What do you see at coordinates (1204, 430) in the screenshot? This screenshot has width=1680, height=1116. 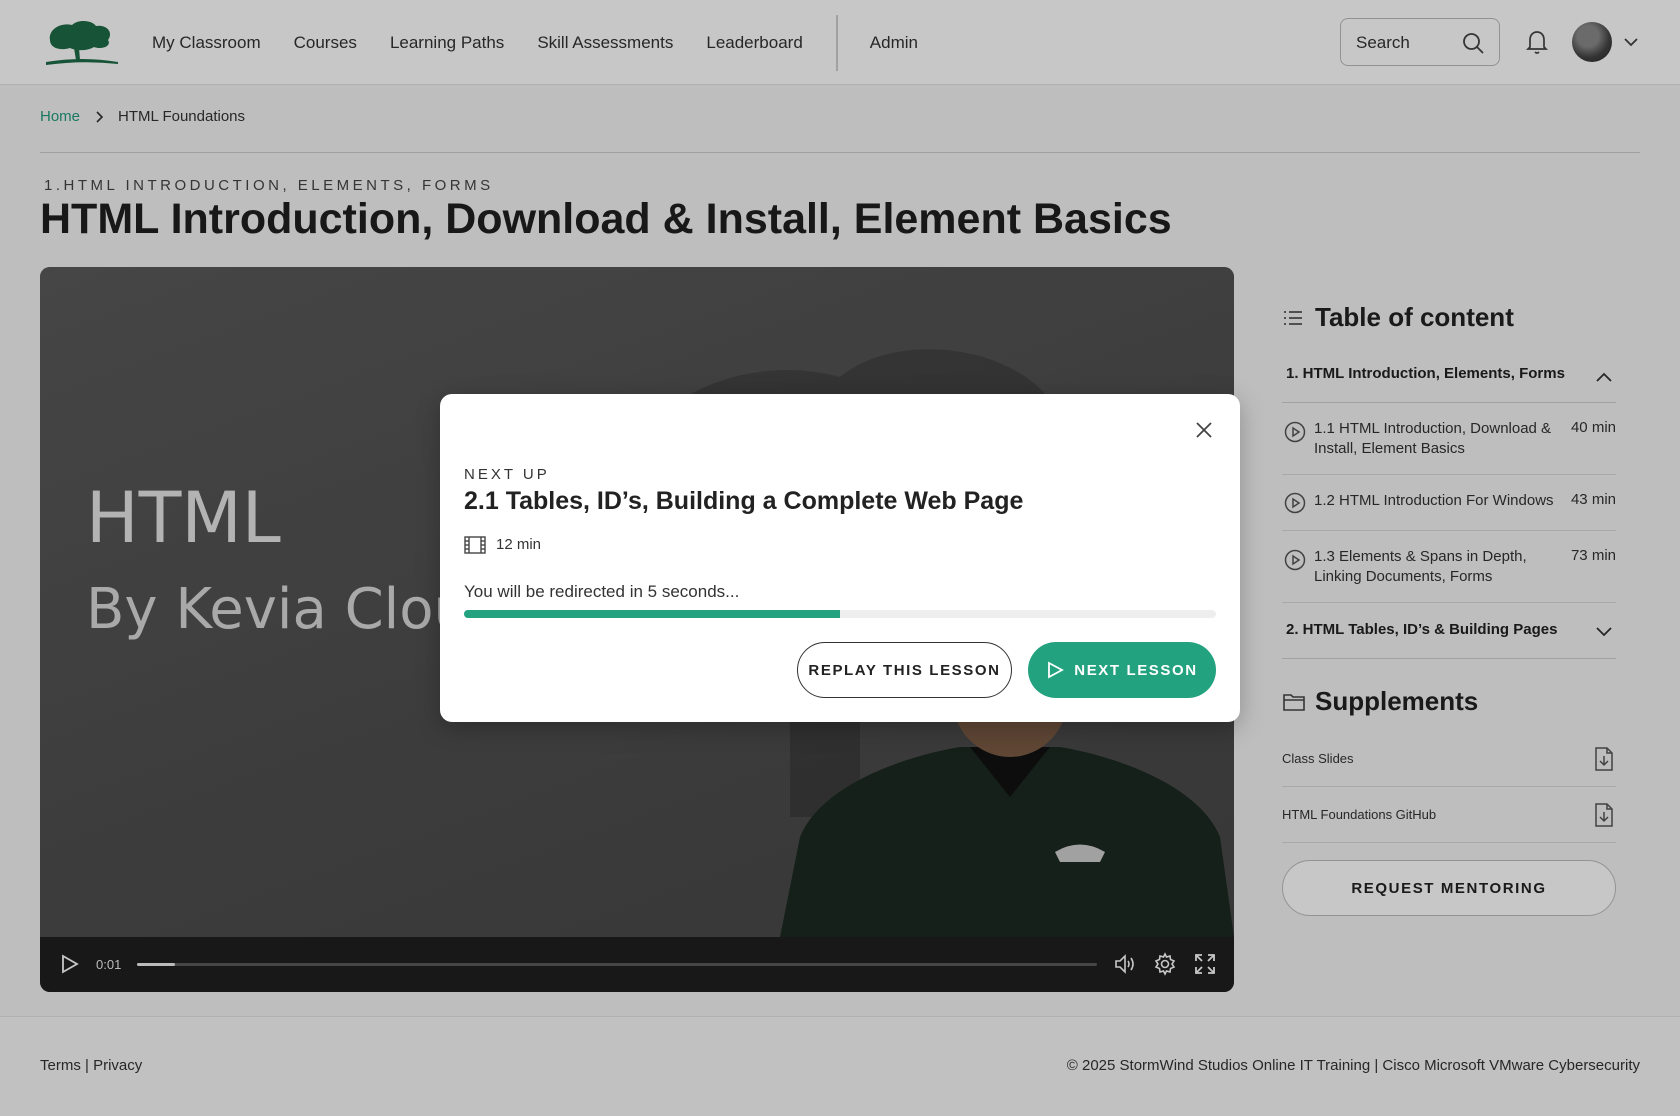 I see `close-icon` at bounding box center [1204, 430].